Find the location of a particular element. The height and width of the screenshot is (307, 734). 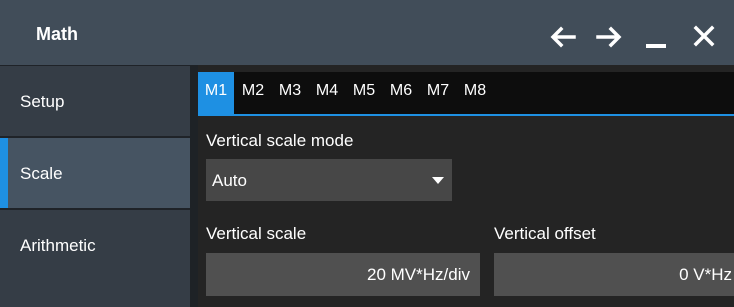

arrow-left-icon is located at coordinates (563, 37).